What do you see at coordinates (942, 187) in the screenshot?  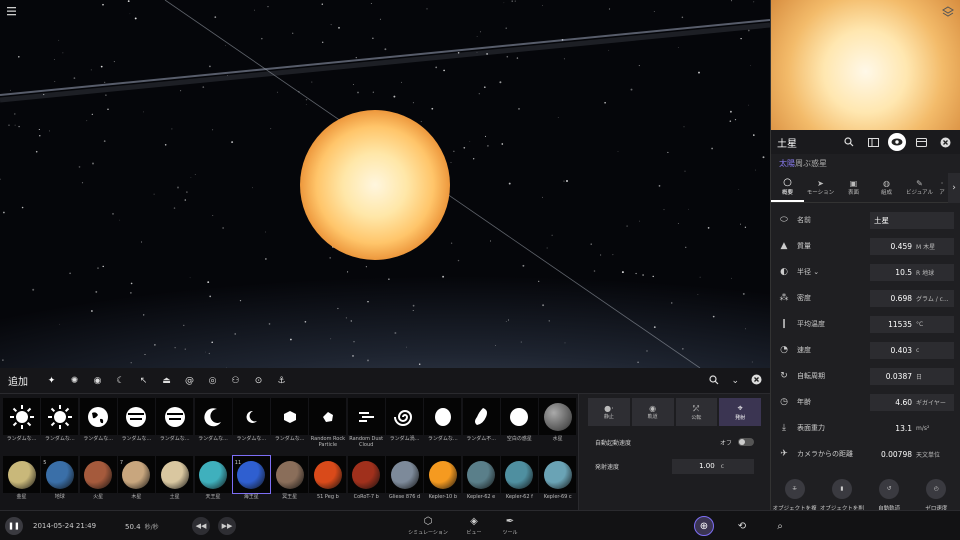 I see `tab-more: · ア` at bounding box center [942, 187].